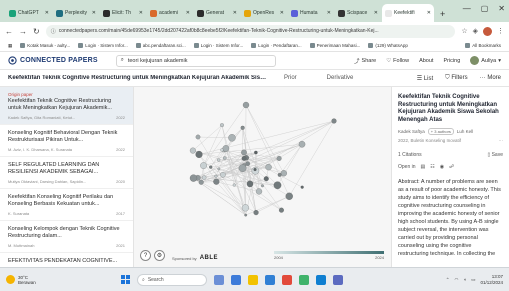  Describe the element at coordinates (432, 167) in the screenshot. I see `semantic-scholar-icon: ☷` at that location.